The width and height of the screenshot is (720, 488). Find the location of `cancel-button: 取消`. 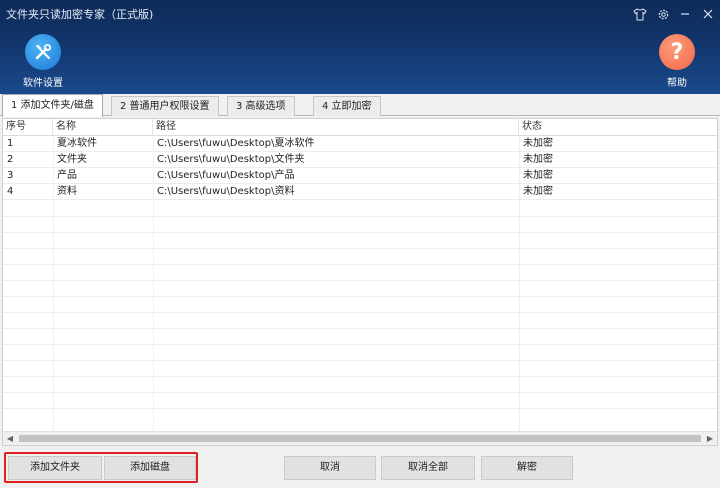

cancel-button: 取消 is located at coordinates (330, 468).